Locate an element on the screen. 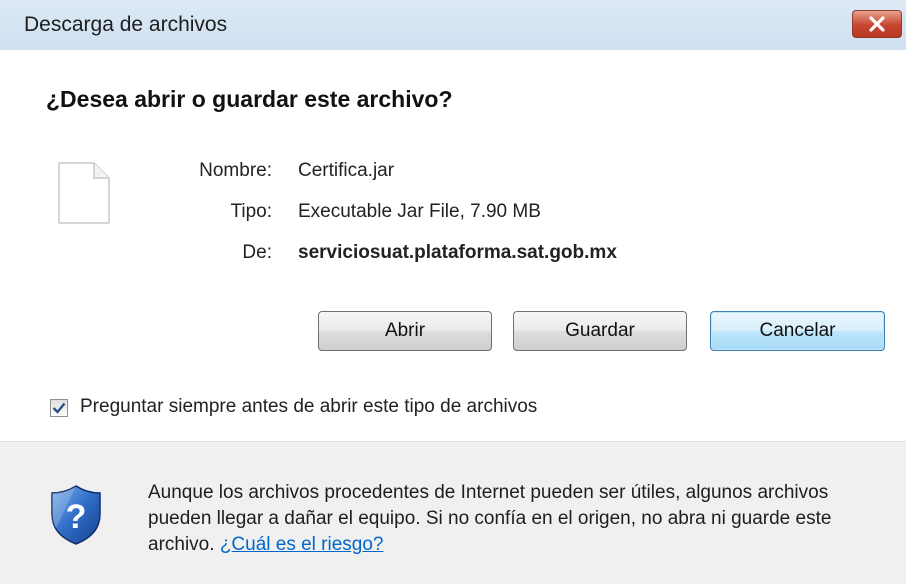 The image size is (906, 584). name-value: Certifica.jar is located at coordinates (346, 170).